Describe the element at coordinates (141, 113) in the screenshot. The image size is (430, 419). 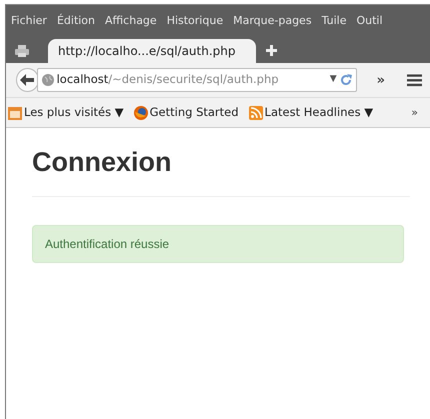
I see `browser-logo-icon` at that location.